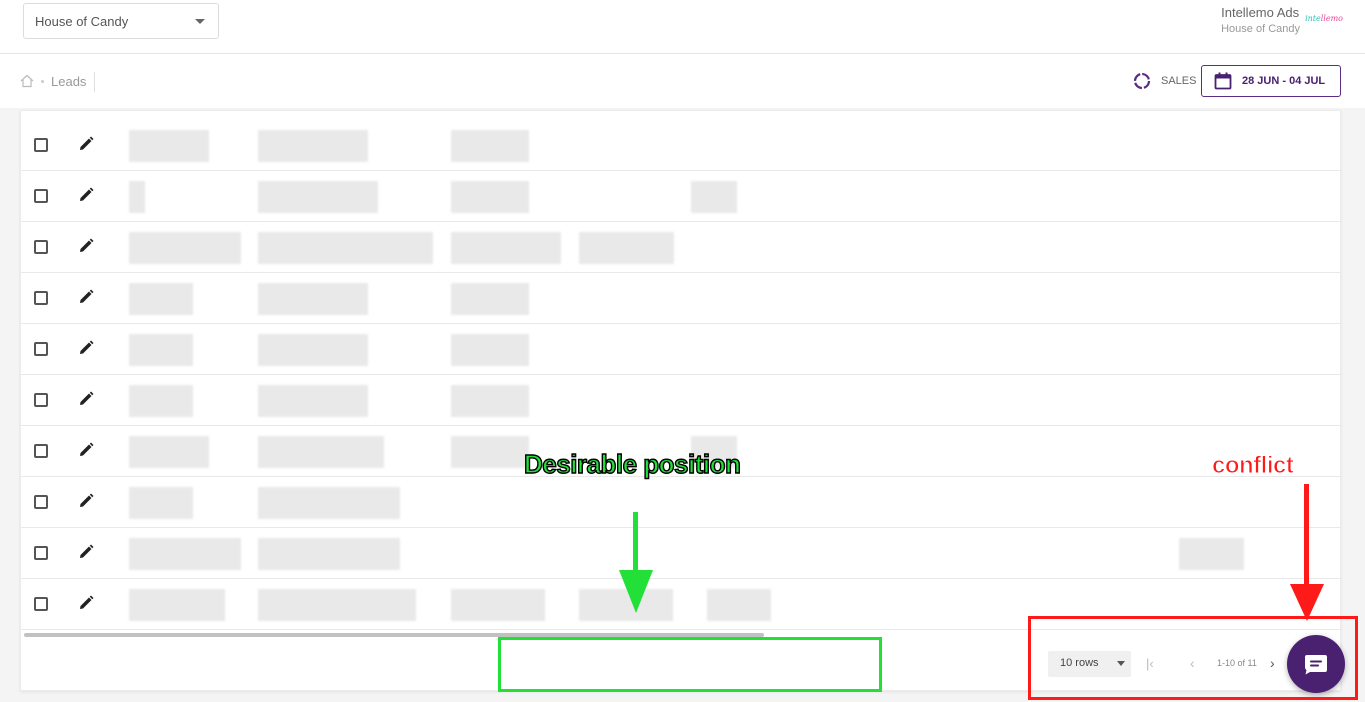 Image resolution: width=1365 pixels, height=702 pixels. What do you see at coordinates (1324, 18) in the screenshot?
I see `brand-logo: intellemo` at bounding box center [1324, 18].